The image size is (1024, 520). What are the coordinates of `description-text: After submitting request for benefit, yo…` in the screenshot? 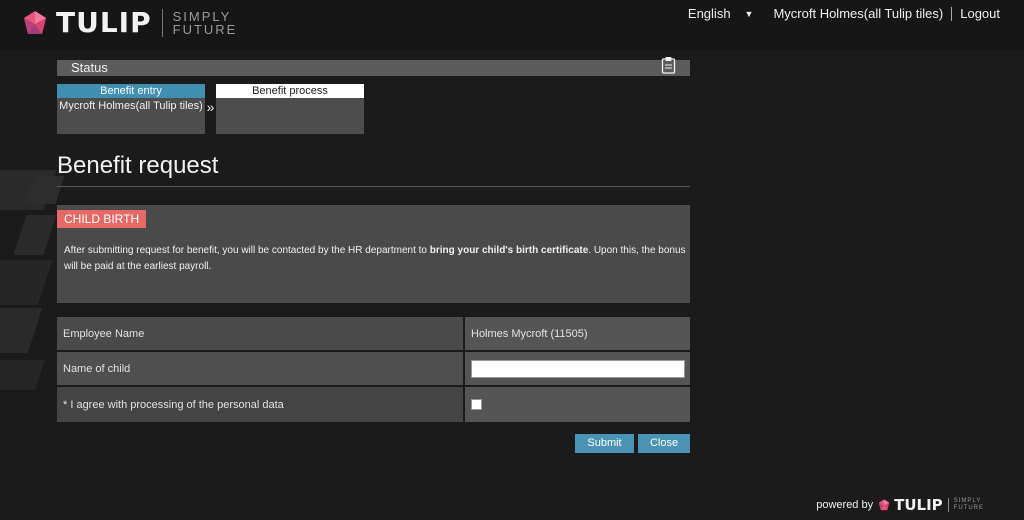 It's located at (247, 250).